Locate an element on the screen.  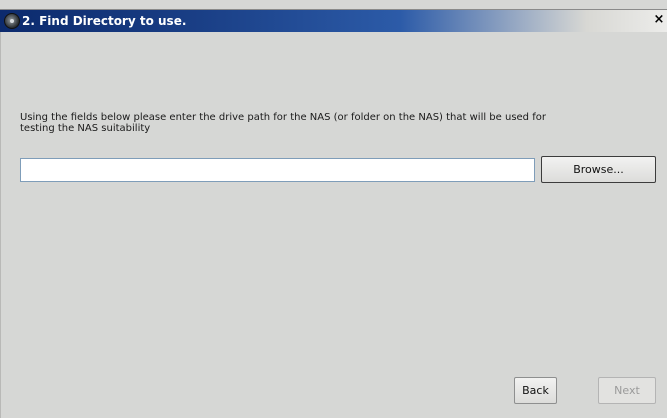
close-icon: × is located at coordinates (659, 20).